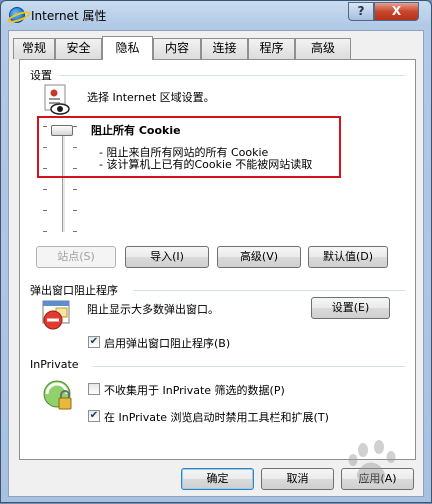 The image size is (432, 504). I want to click on tab-advanced: 高级, so click(323, 48).